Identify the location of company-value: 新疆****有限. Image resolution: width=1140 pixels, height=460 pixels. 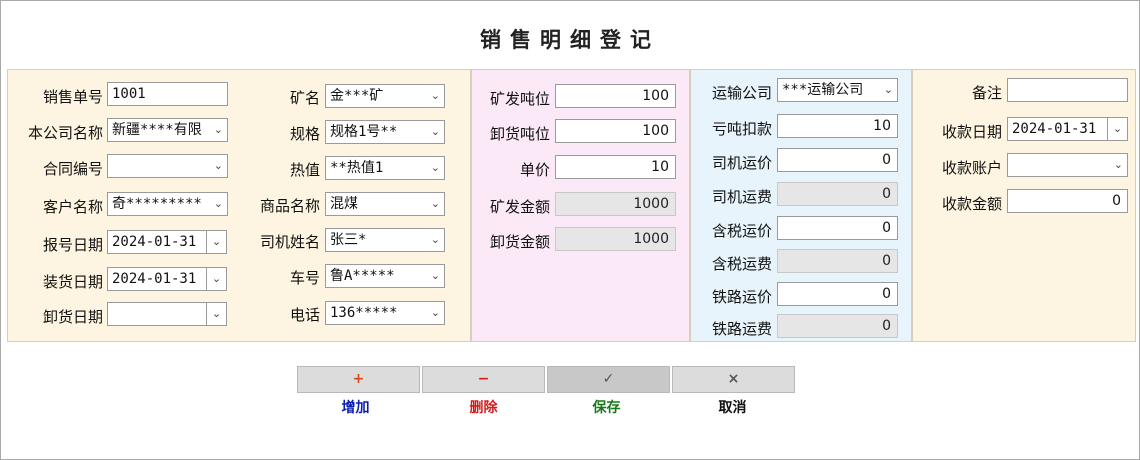
(157, 130).